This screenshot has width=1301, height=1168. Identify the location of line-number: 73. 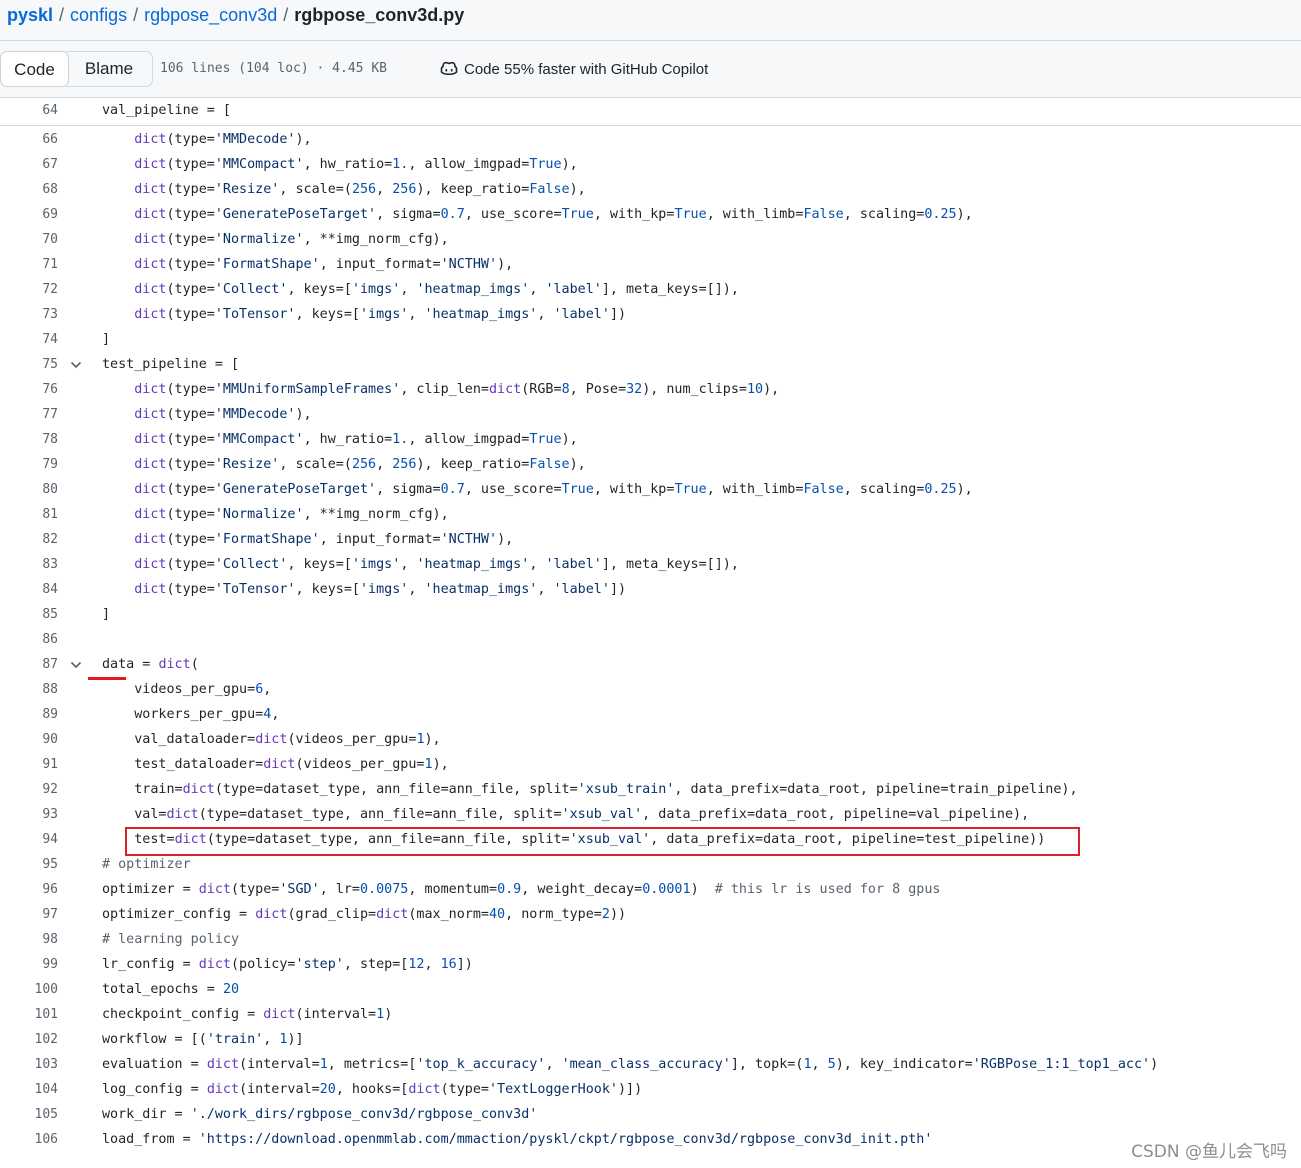
(29, 314).